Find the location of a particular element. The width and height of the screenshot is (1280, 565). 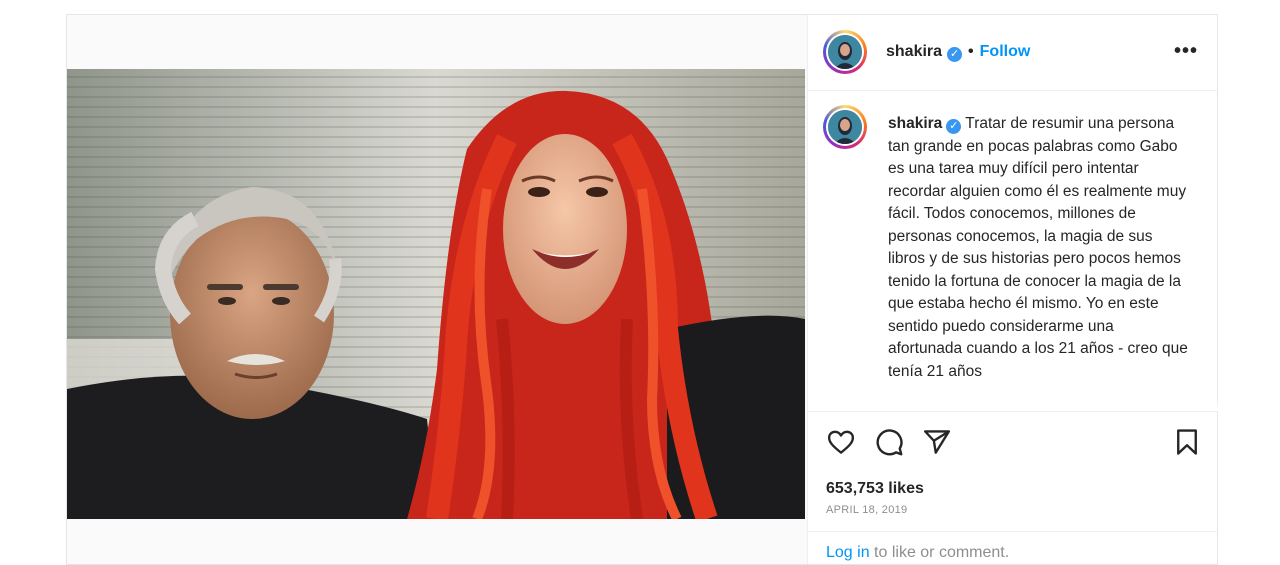

post-date: APRIL 18, 2019 is located at coordinates (866, 510).